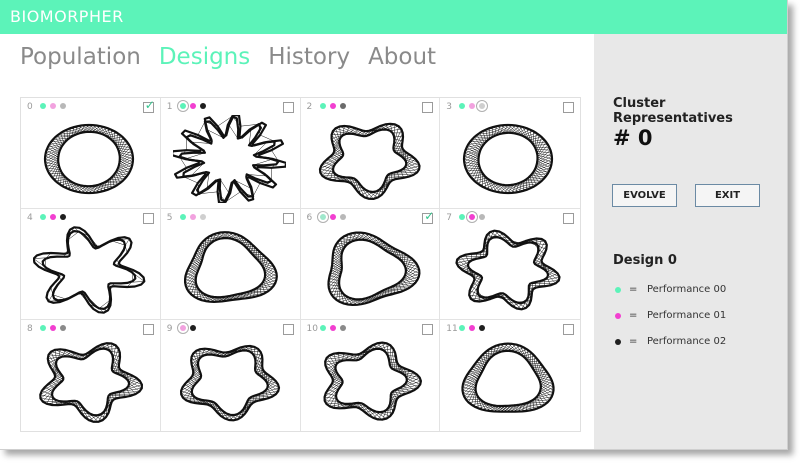  What do you see at coordinates (169, 218) in the screenshot?
I see `design-index: 5` at bounding box center [169, 218].